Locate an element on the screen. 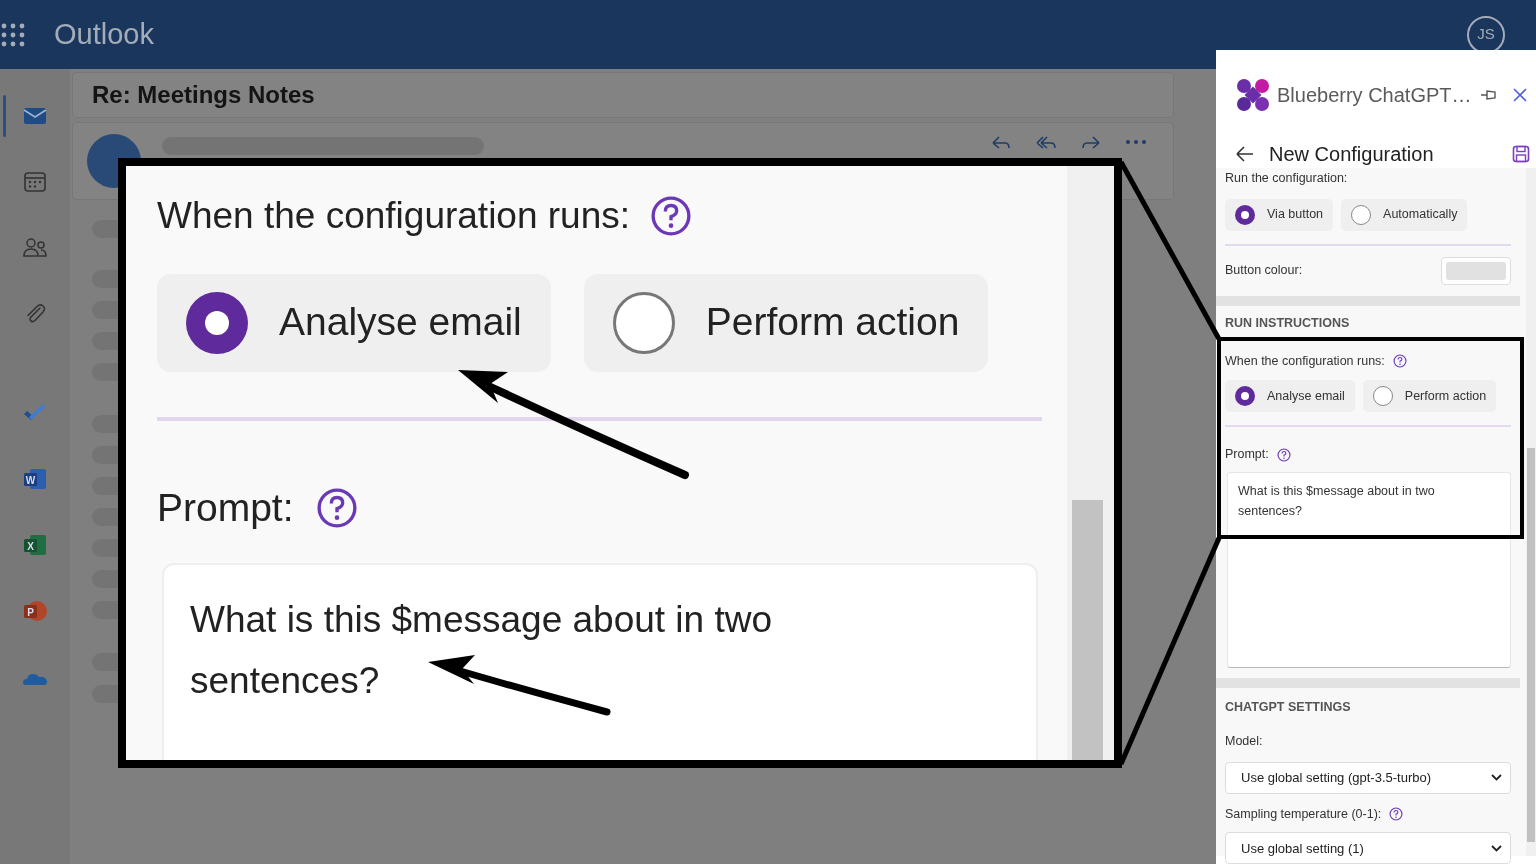 This screenshot has height=864, width=1536. section-heading: CHATGPT SETTINGS is located at coordinates (1288, 707).